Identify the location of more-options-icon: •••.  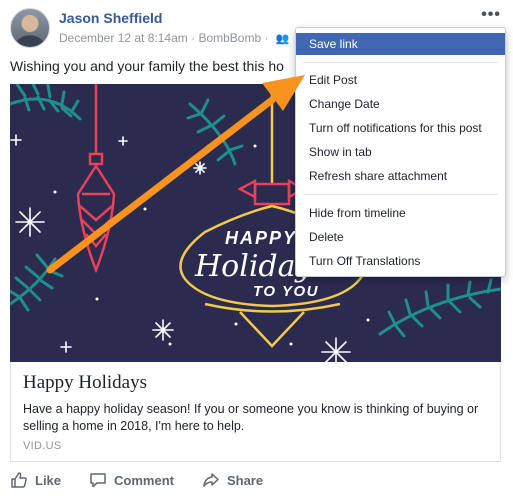
(491, 15).